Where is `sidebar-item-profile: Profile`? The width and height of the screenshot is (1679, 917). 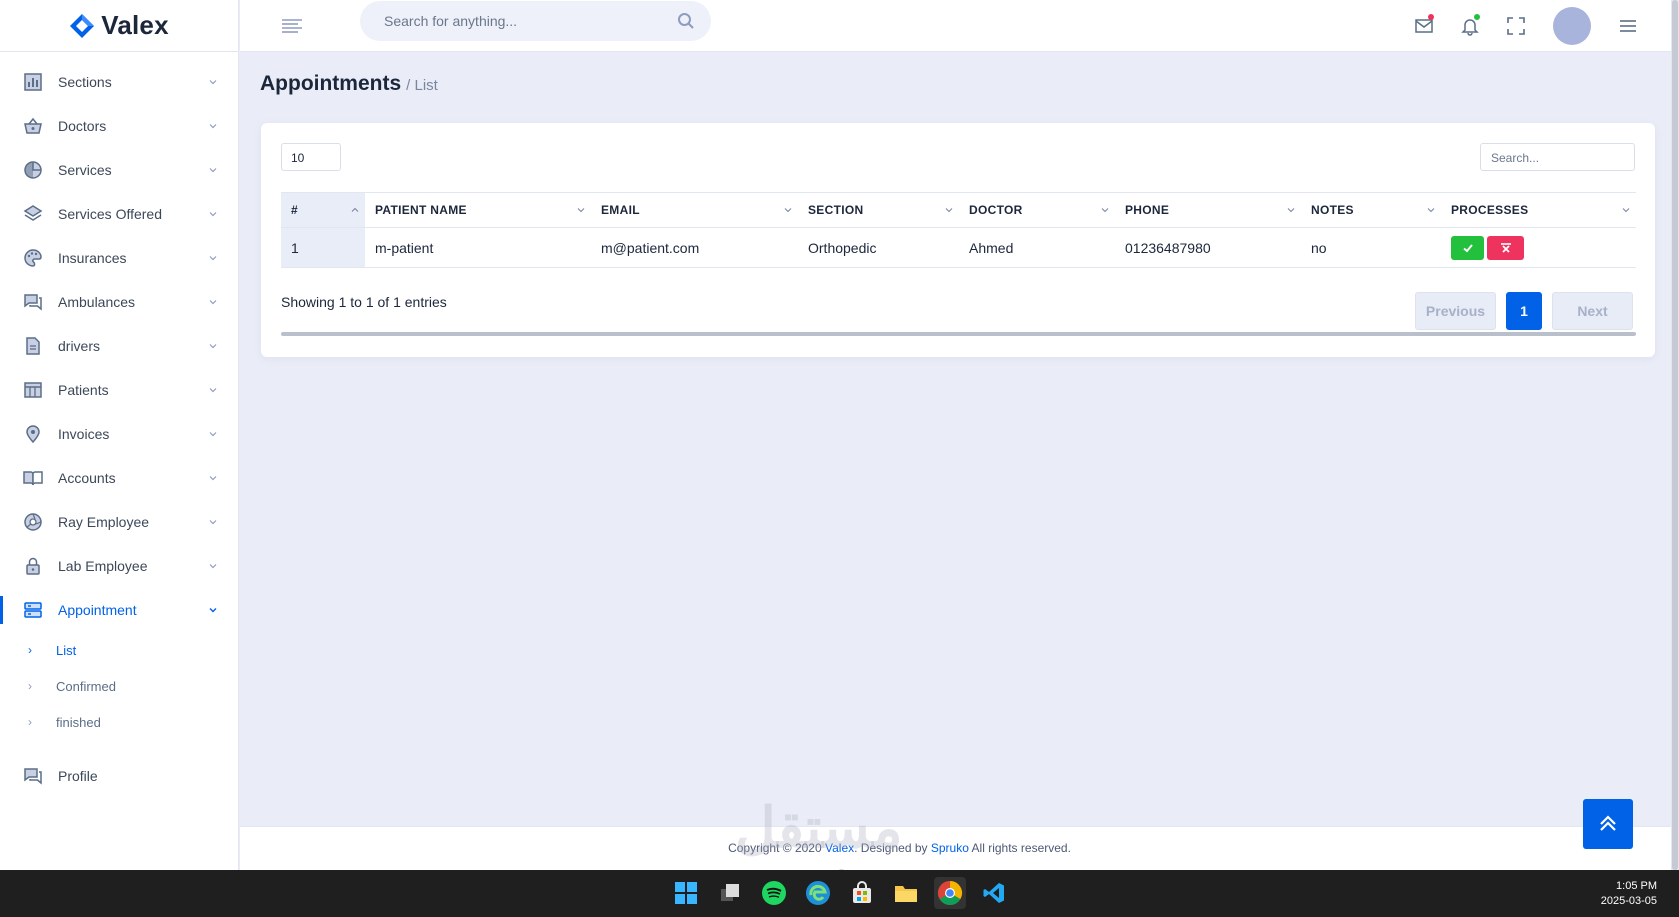 sidebar-item-profile: Profile is located at coordinates (119, 776).